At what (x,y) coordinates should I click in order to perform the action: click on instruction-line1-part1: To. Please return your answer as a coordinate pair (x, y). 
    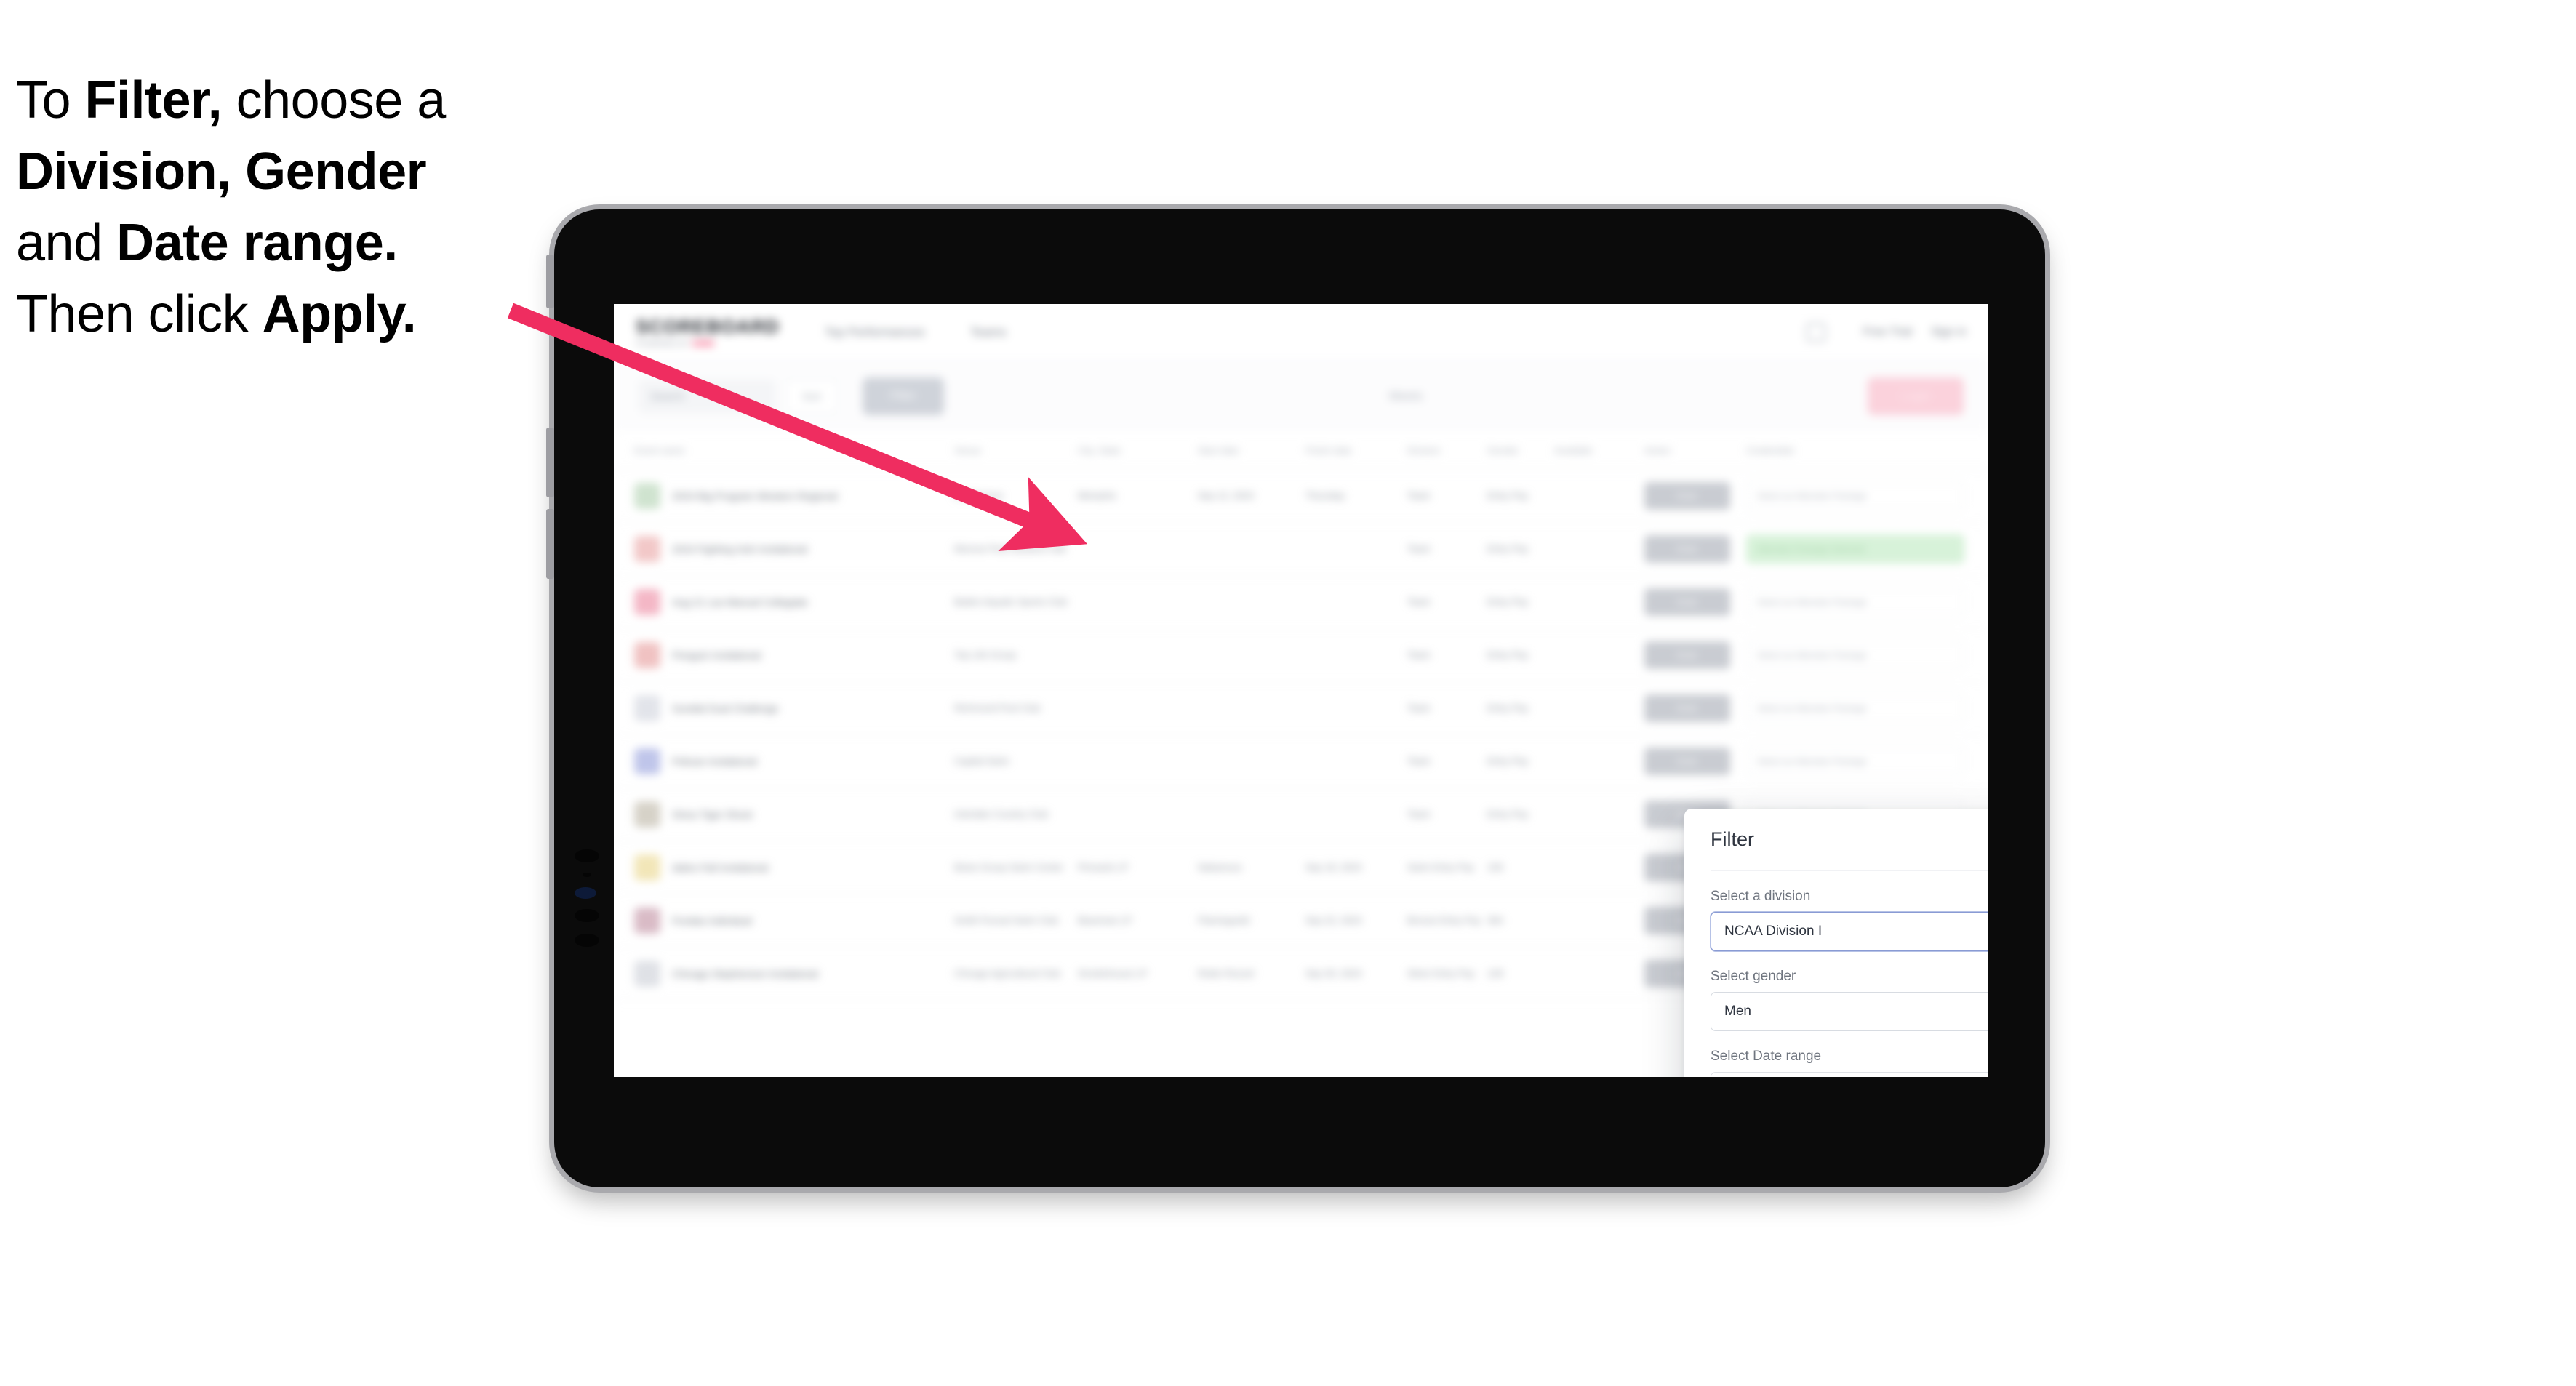
    Looking at the image, I should click on (50, 100).